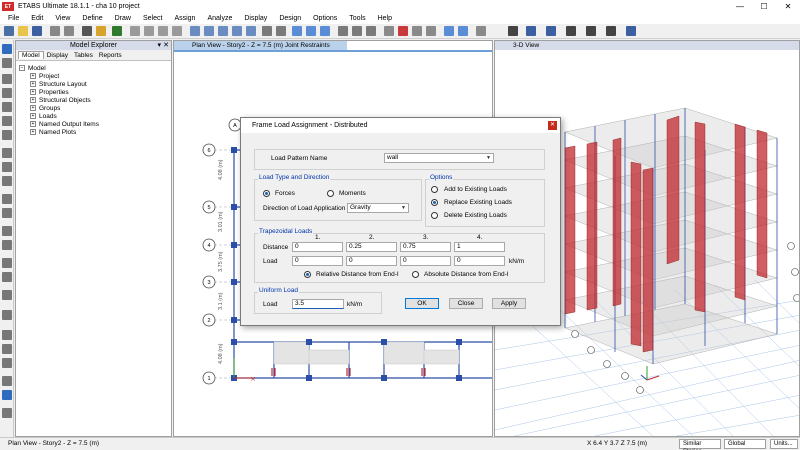 This screenshot has height=450, width=800. What do you see at coordinates (611, 31) in the screenshot?
I see `brace-icon` at bounding box center [611, 31].